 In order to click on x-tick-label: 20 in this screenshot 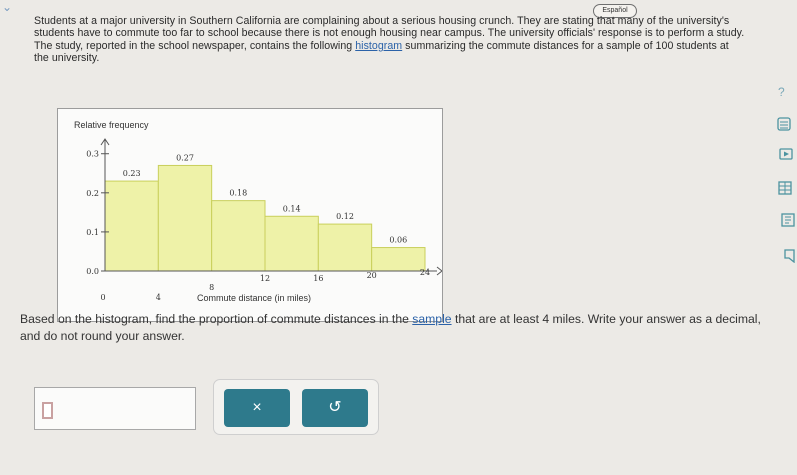, I will do `click(372, 275)`.